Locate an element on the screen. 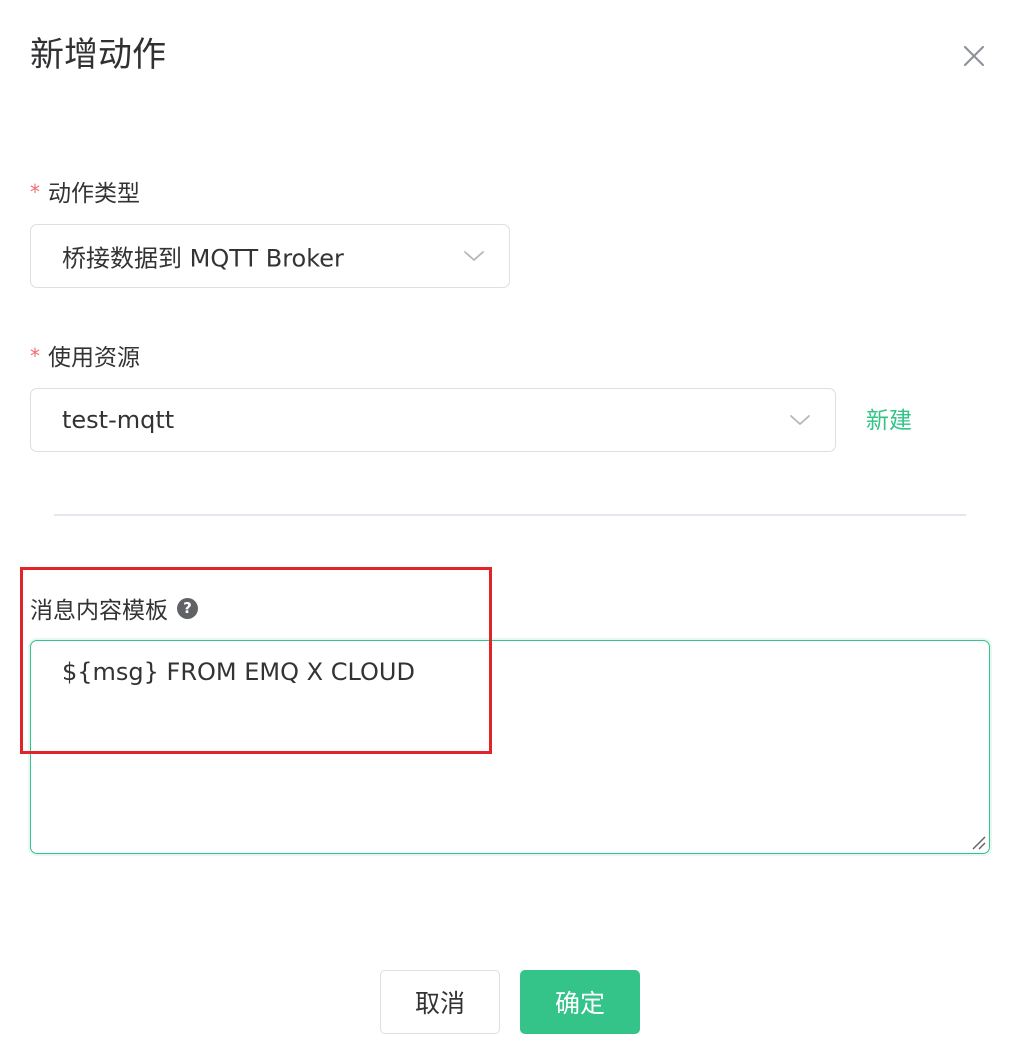  resource-select: test-mqtt is located at coordinates (433, 420).